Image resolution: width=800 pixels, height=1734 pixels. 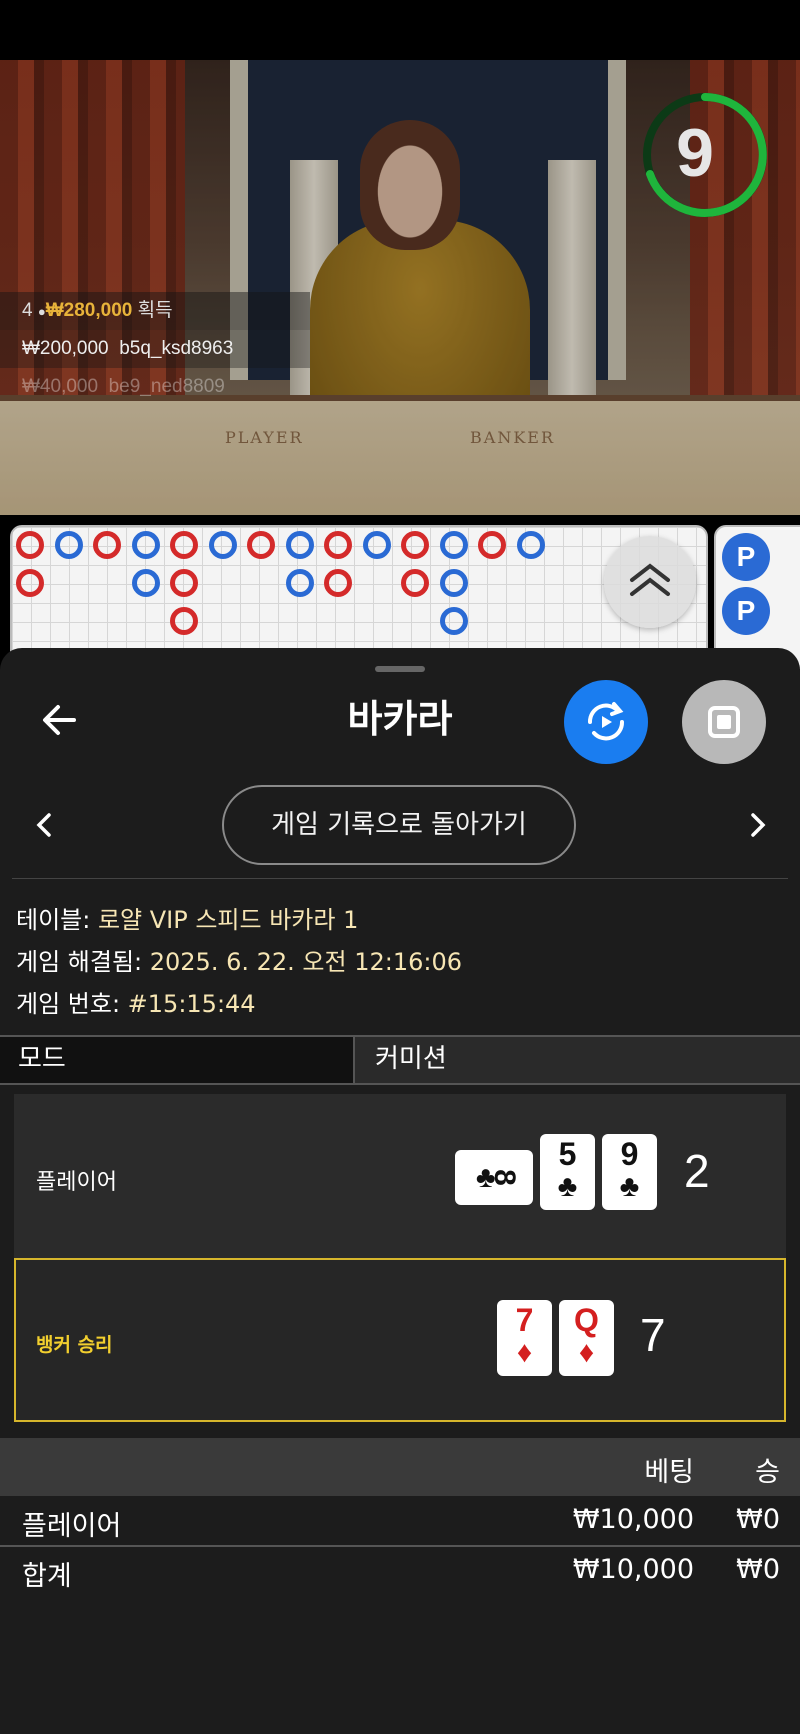 I want to click on double-chevron-up-icon, so click(x=650, y=579).